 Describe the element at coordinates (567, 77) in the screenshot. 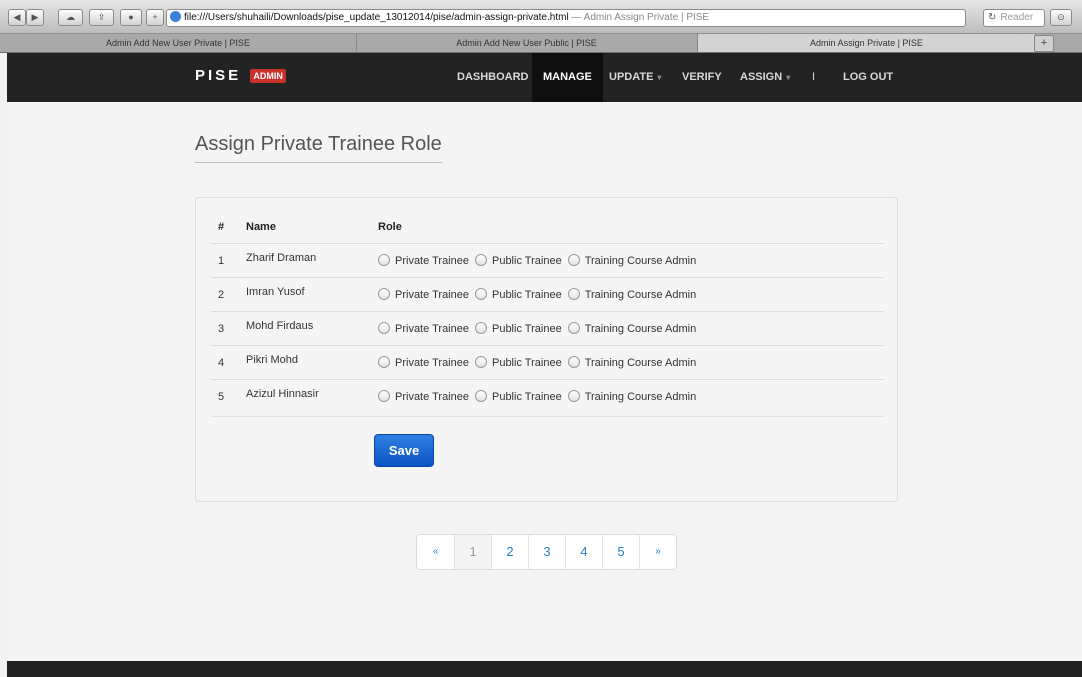

I see `nav-manage: MANAGE` at that location.